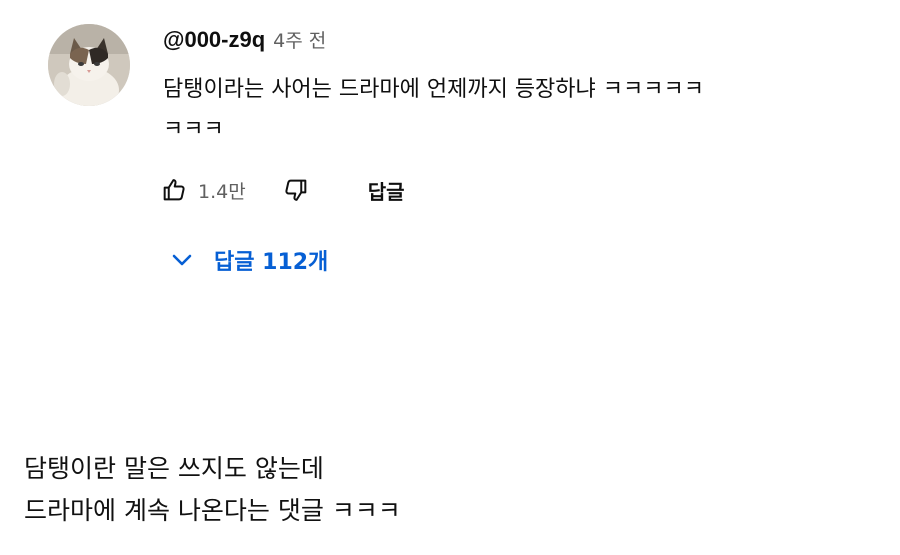 Image resolution: width=900 pixels, height=555 pixels. I want to click on dislike-button, so click(296, 190).